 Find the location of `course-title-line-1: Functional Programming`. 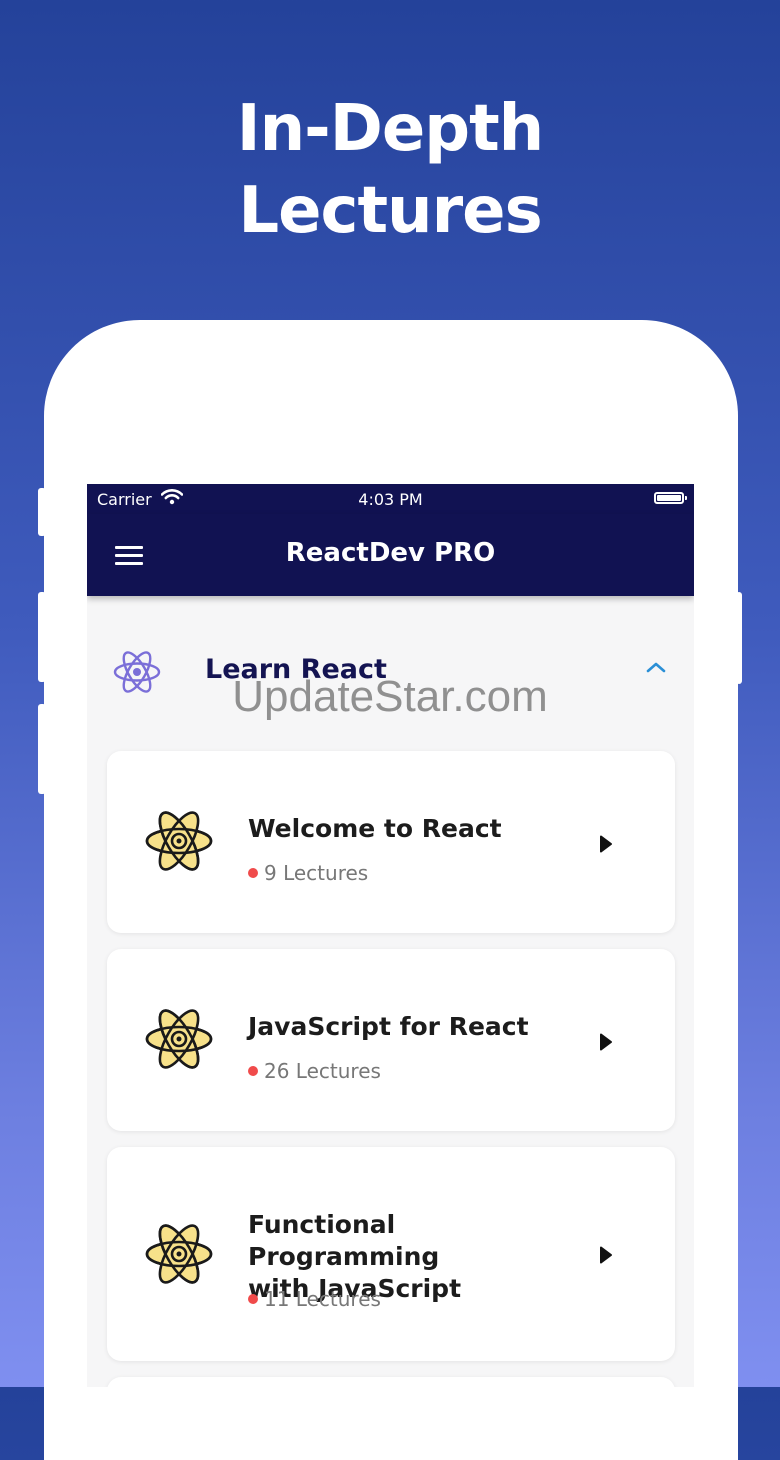

course-title-line-1: Functional Programming is located at coordinates (344, 1240).